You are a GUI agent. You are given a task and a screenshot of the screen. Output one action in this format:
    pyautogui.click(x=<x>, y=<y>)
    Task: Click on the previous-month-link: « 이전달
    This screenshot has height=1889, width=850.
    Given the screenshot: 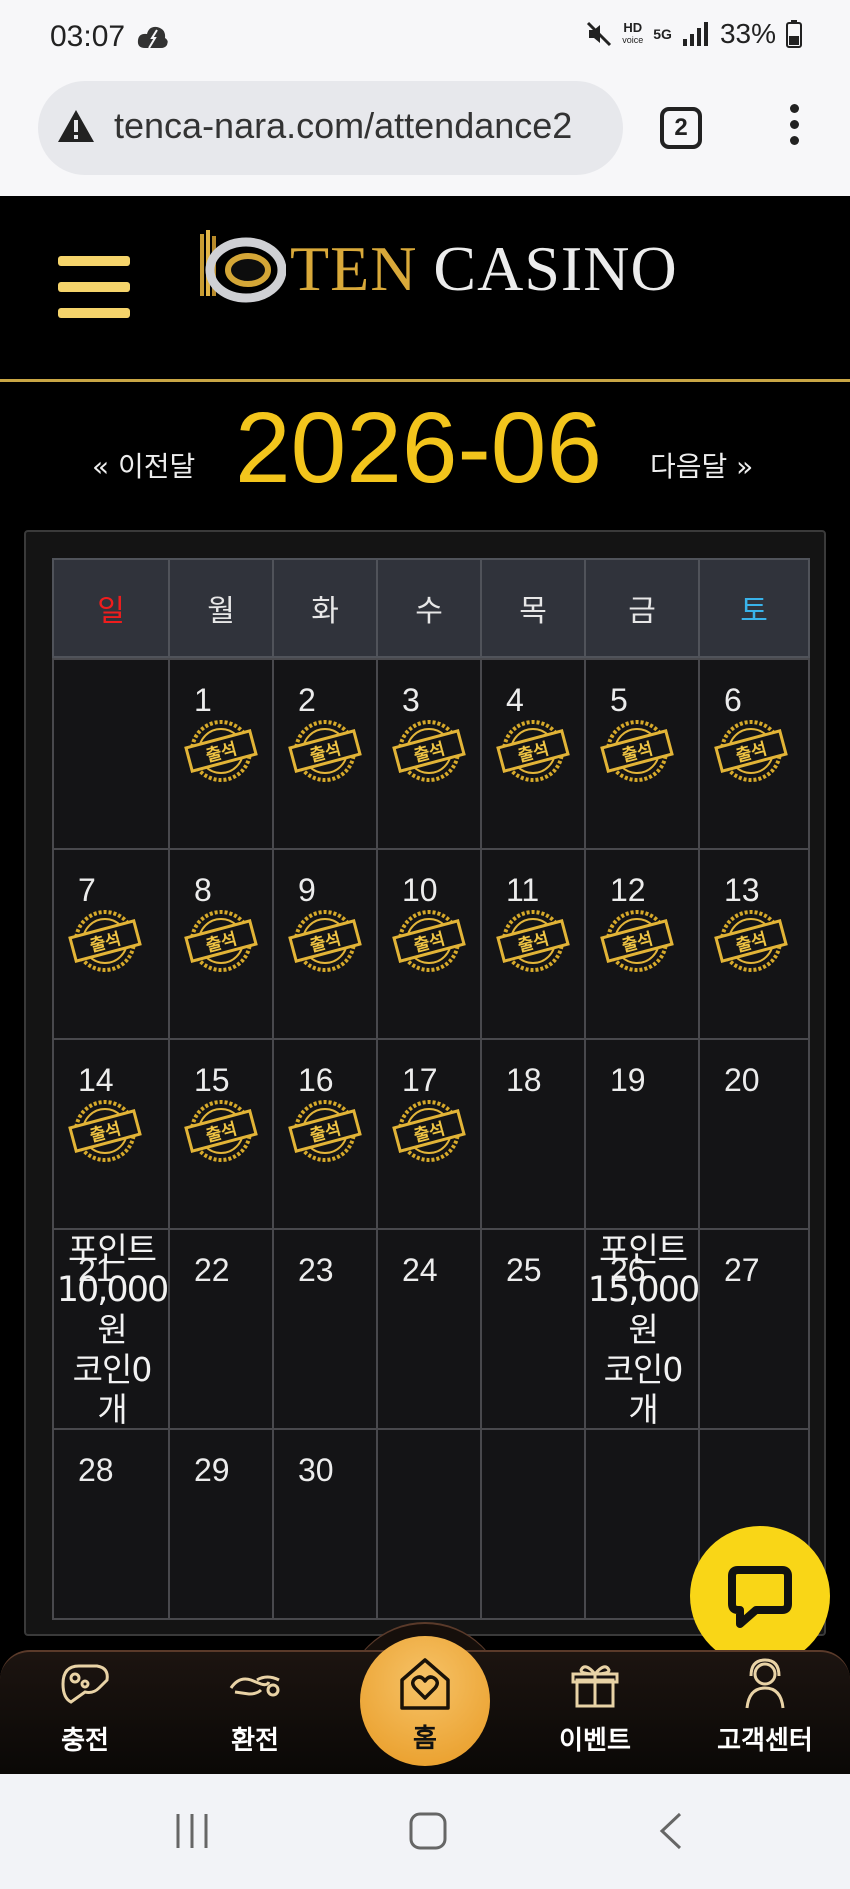 What is the action you would take?
    pyautogui.click(x=143, y=465)
    